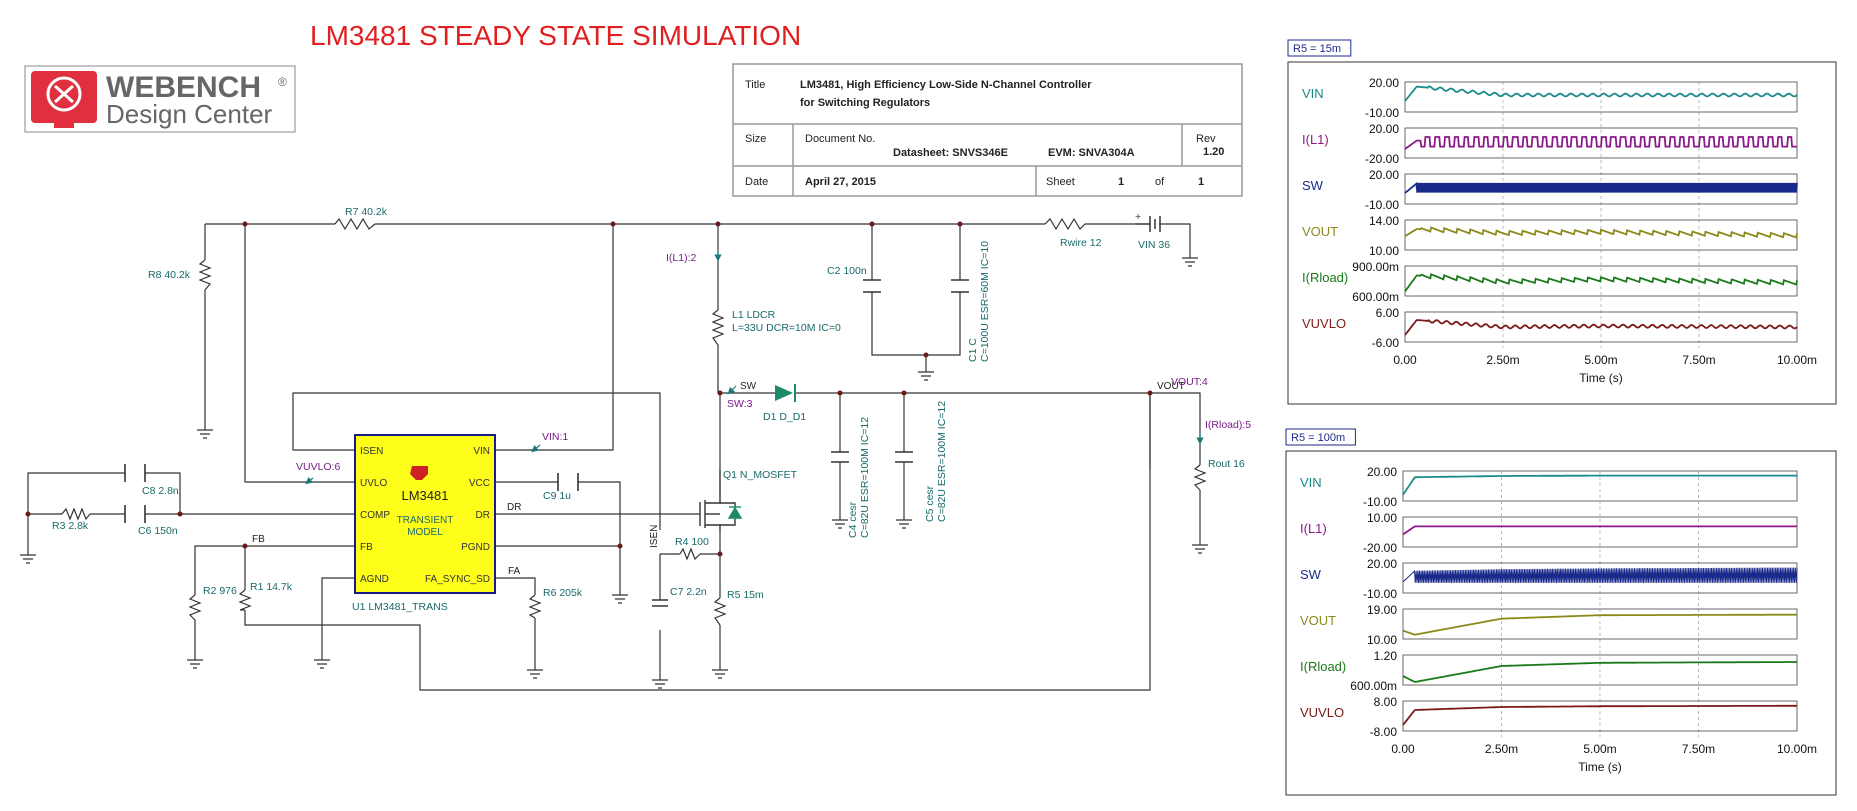  I want to click on pin-vin: VIN, so click(481, 451).